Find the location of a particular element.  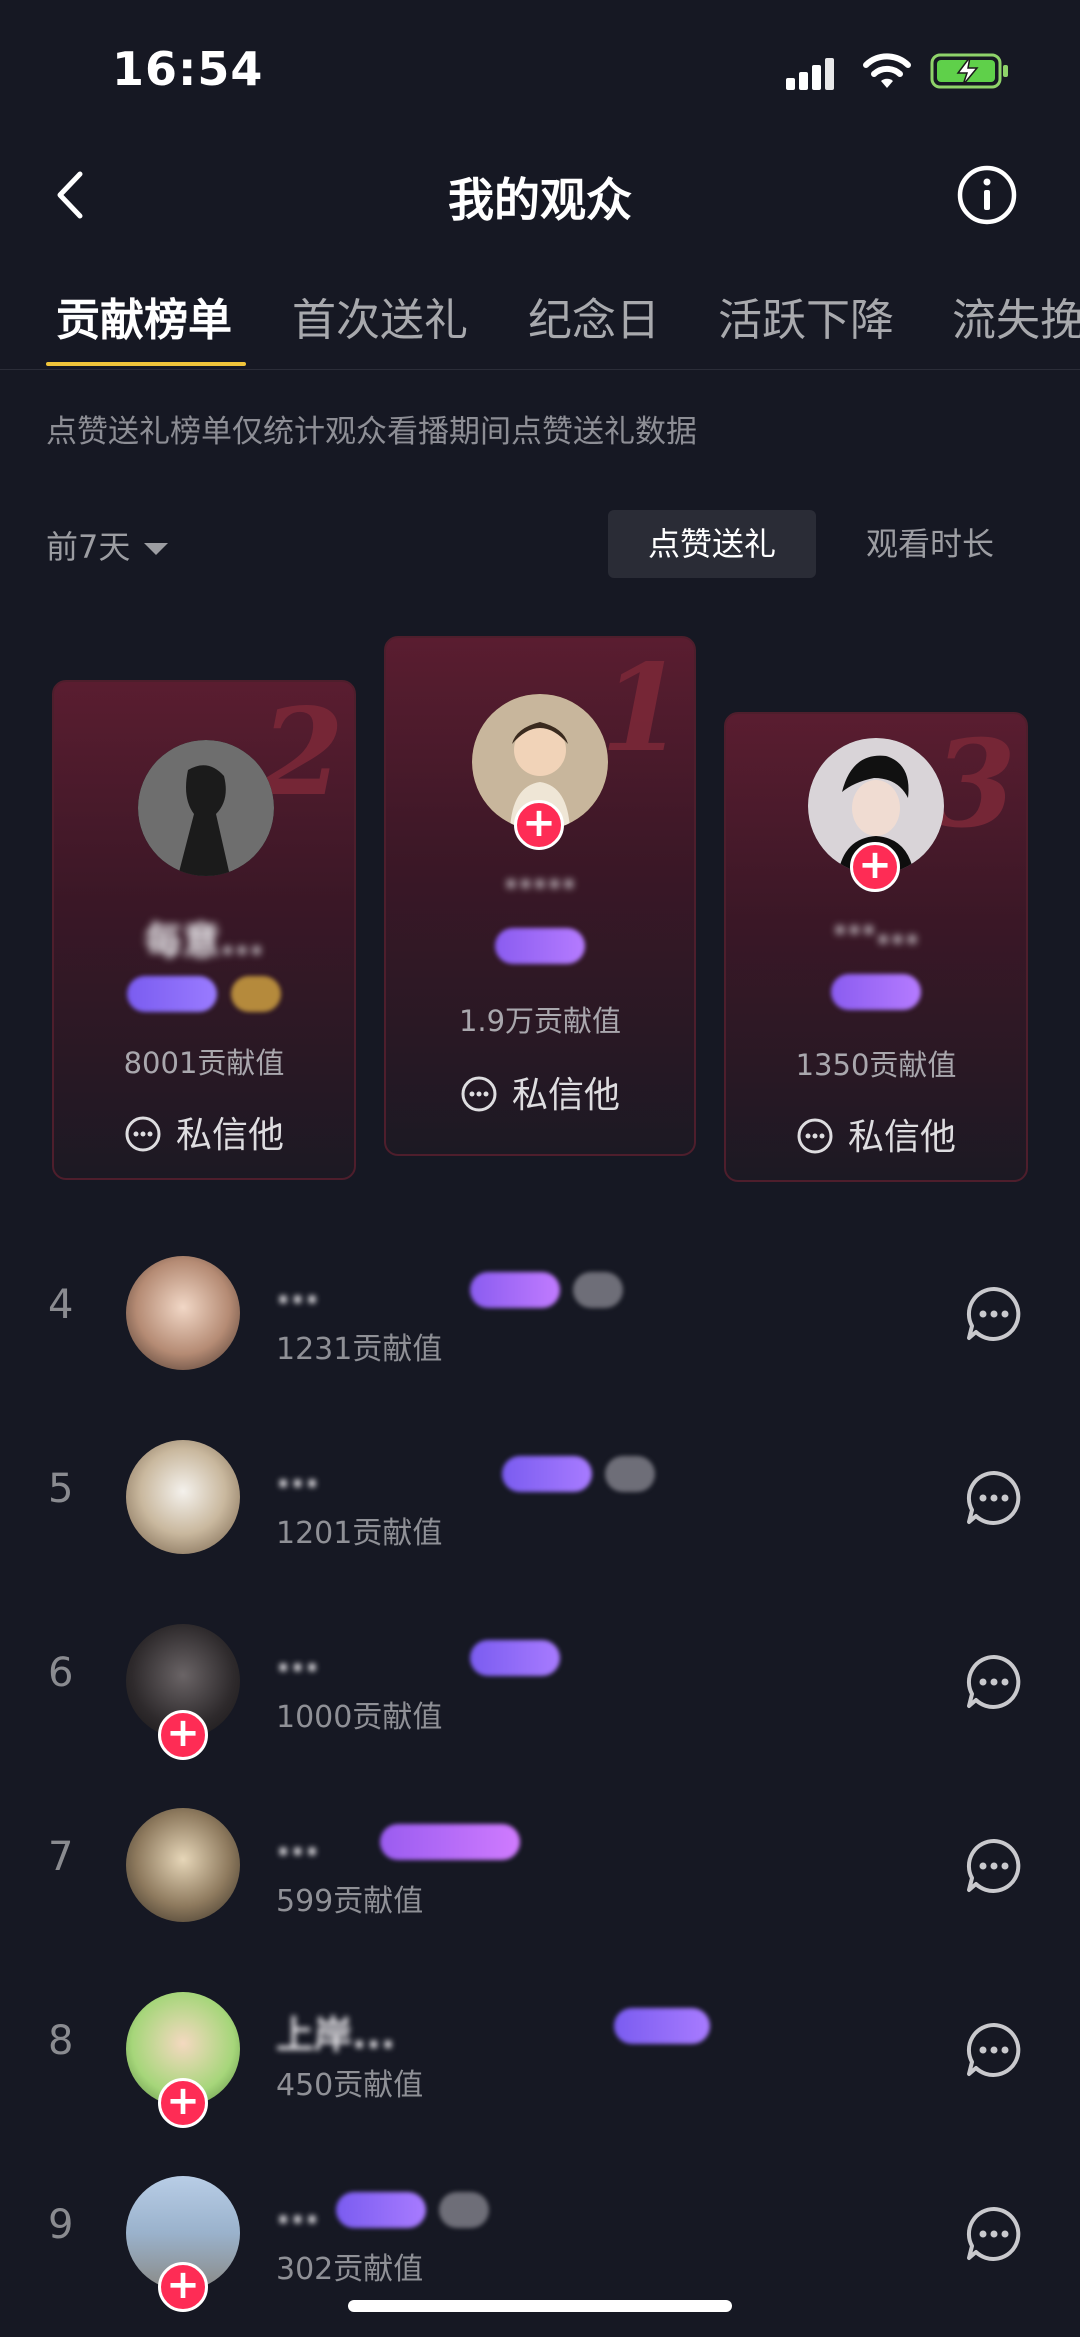

contribution-value: 1201贡献值 is located at coordinates (359, 1533).